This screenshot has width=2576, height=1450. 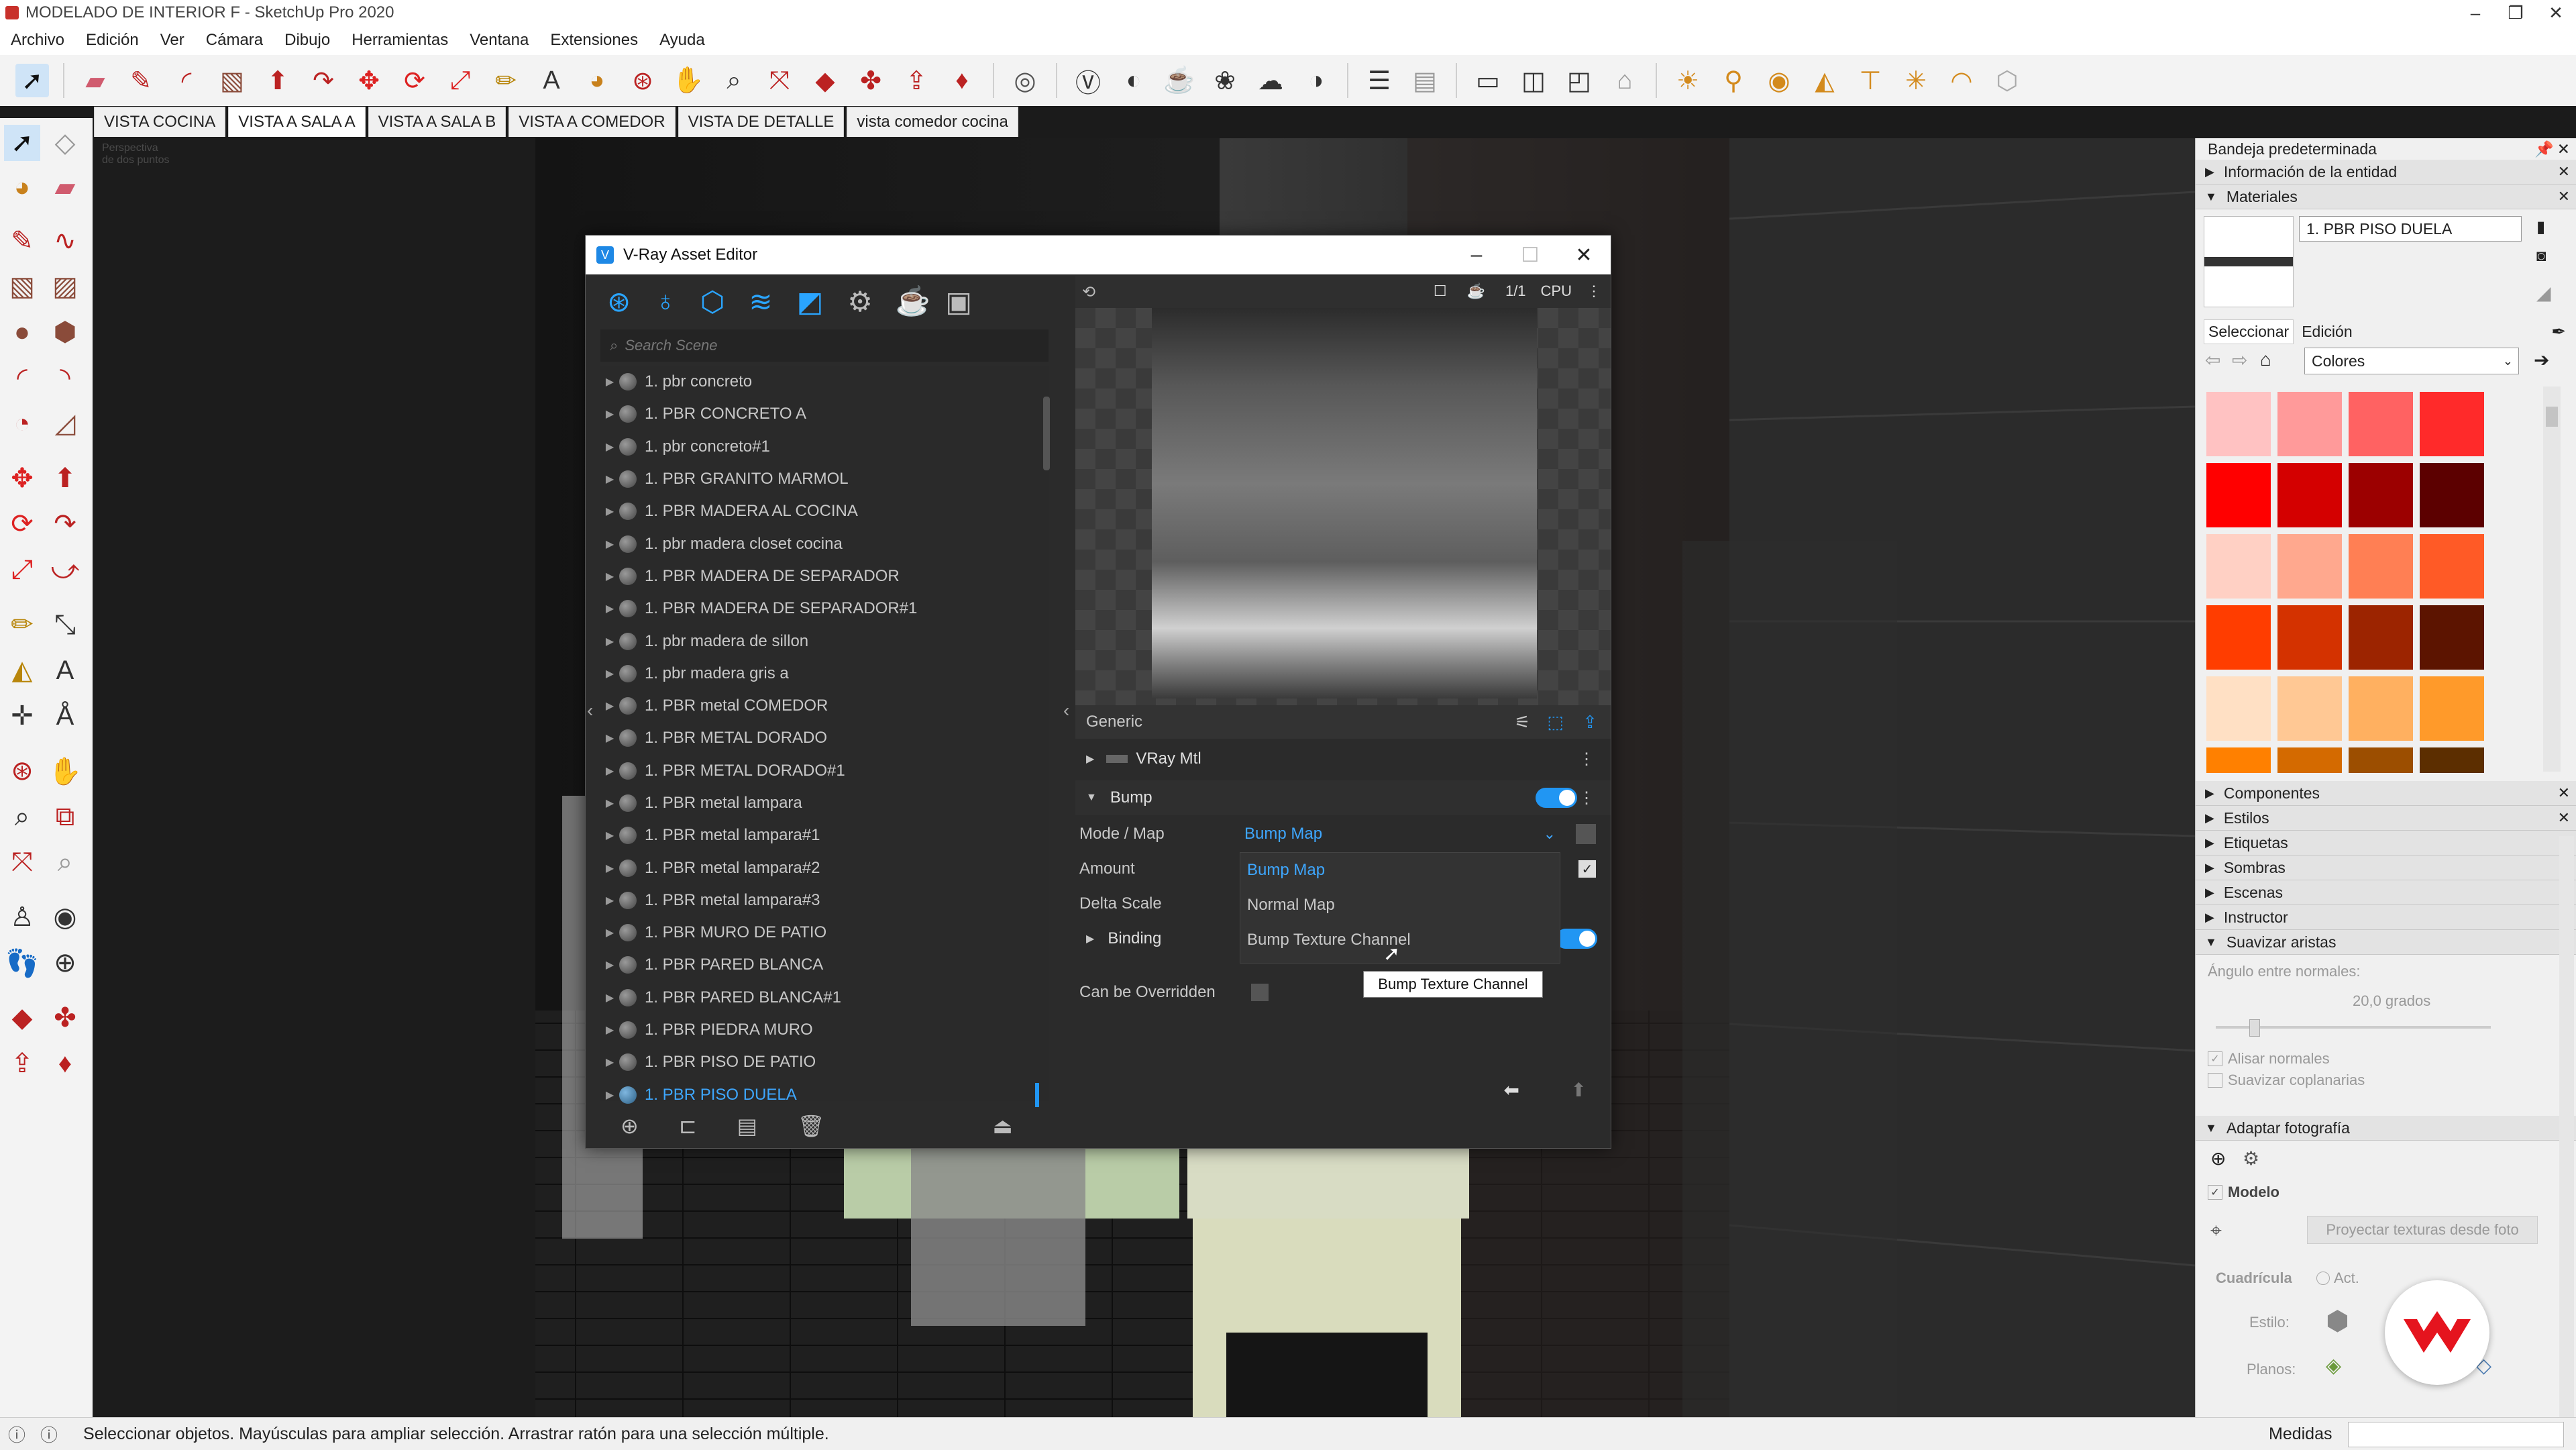 What do you see at coordinates (2337, 1321) in the screenshot?
I see `grid-style-icon: ⬢` at bounding box center [2337, 1321].